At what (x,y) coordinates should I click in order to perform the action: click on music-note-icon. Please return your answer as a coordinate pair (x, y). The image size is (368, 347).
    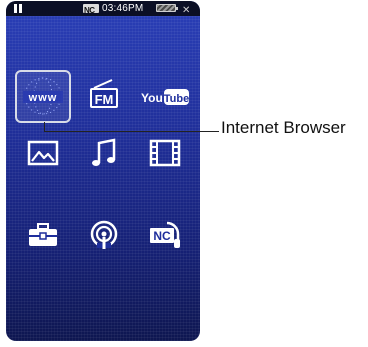
    Looking at the image, I should click on (104, 152).